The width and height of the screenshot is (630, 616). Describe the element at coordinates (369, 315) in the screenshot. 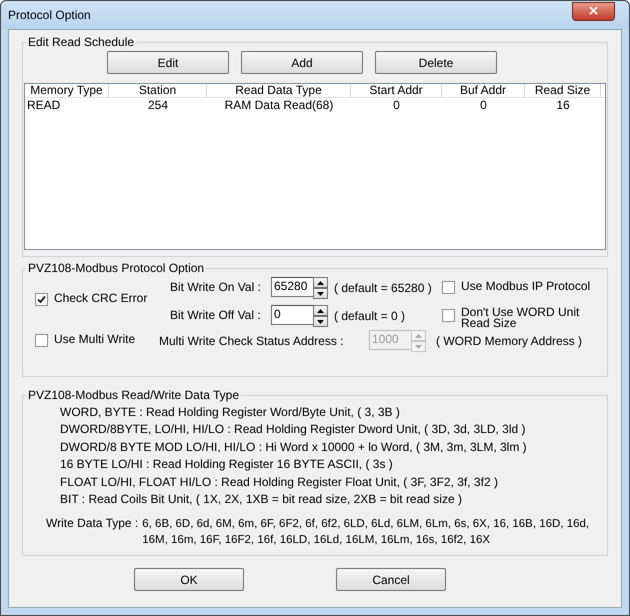

I see `default-note: ( default = 0 )` at that location.